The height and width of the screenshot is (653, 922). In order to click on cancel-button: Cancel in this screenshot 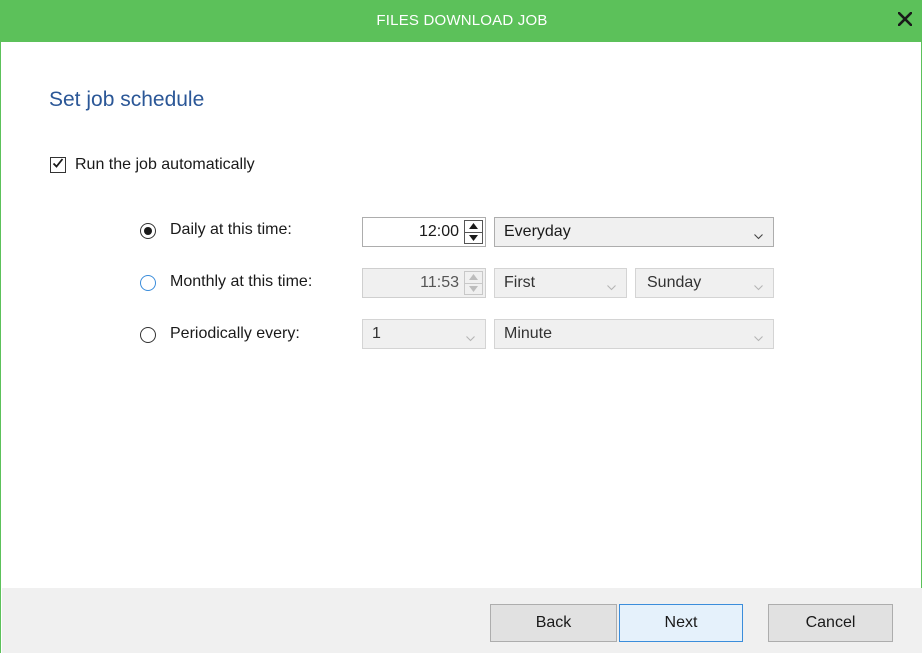, I will do `click(830, 623)`.